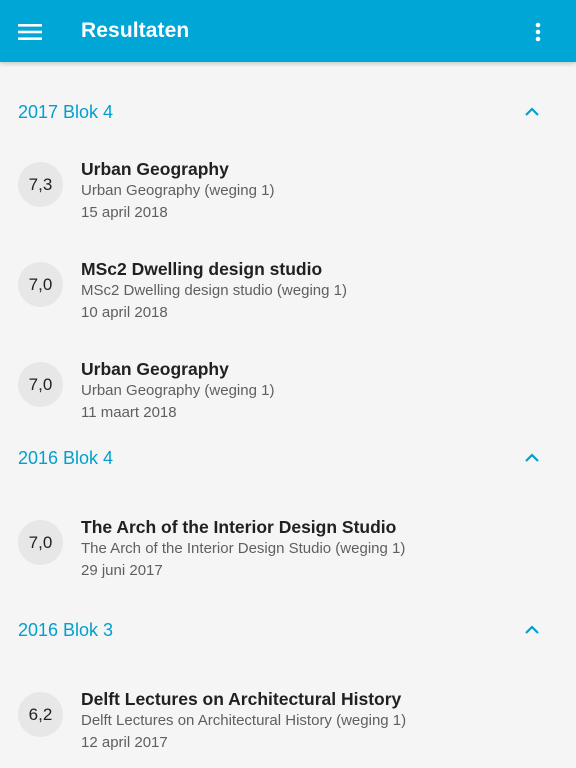 The width and height of the screenshot is (576, 768). What do you see at coordinates (135, 30) in the screenshot?
I see `page-title: Resultaten` at bounding box center [135, 30].